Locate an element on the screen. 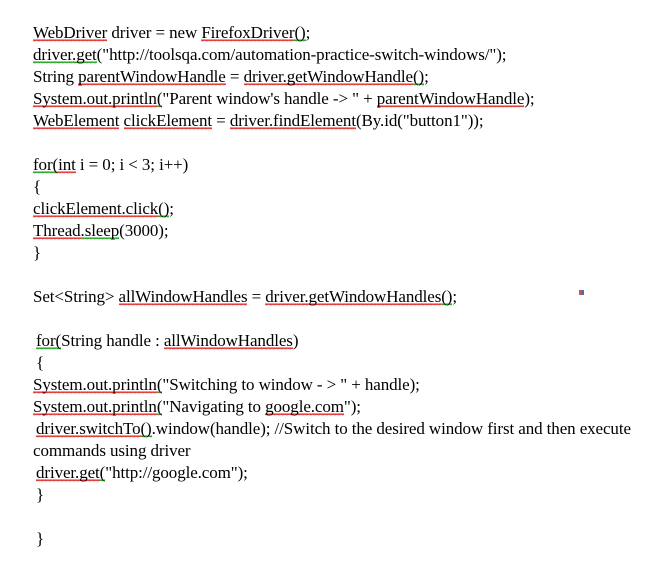 The height and width of the screenshot is (567, 659). code-line: Thread.sleep(3000); is located at coordinates (339, 231).